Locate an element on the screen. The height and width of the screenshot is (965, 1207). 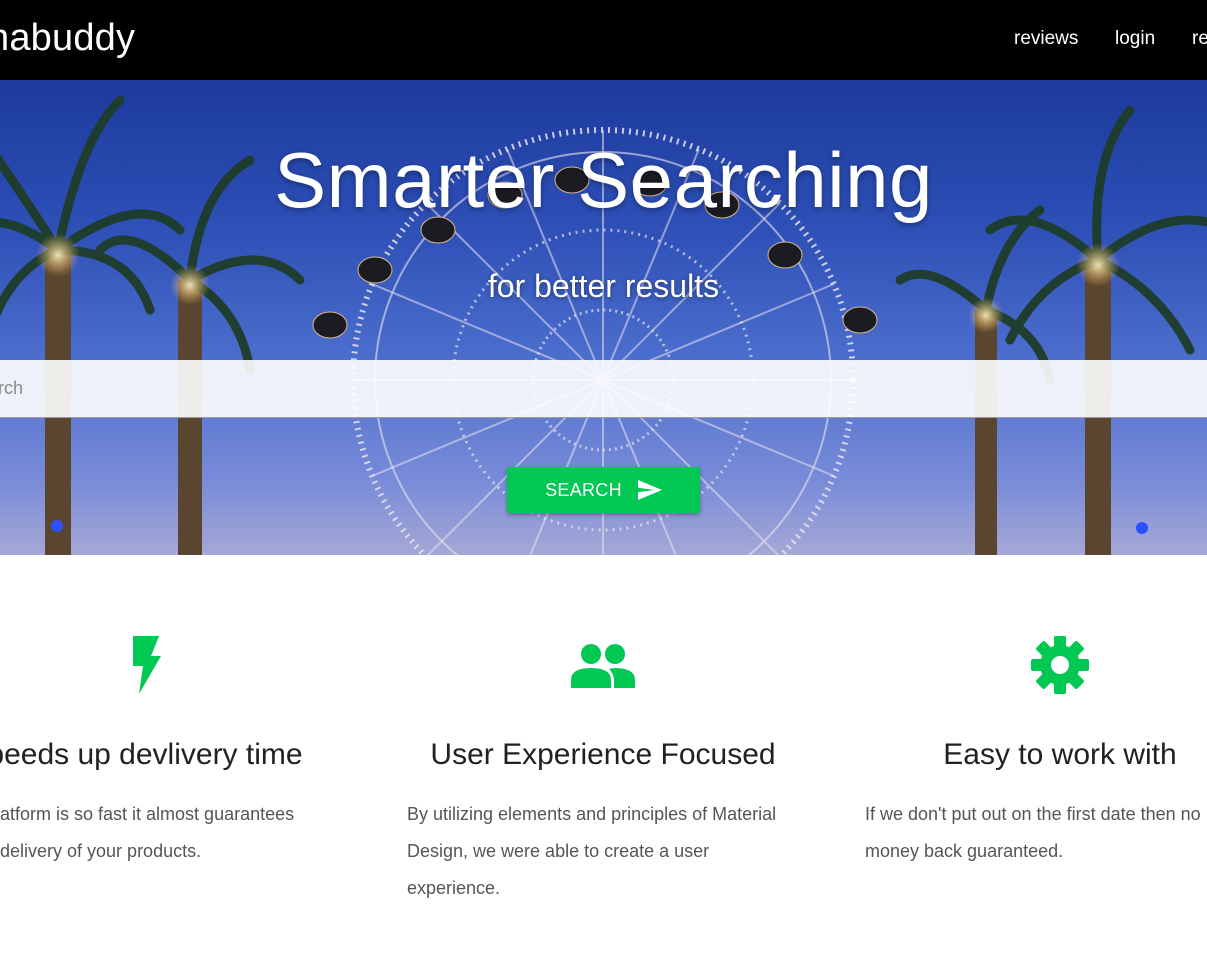
nav-link-reviews: reviews is located at coordinates (1046, 39).